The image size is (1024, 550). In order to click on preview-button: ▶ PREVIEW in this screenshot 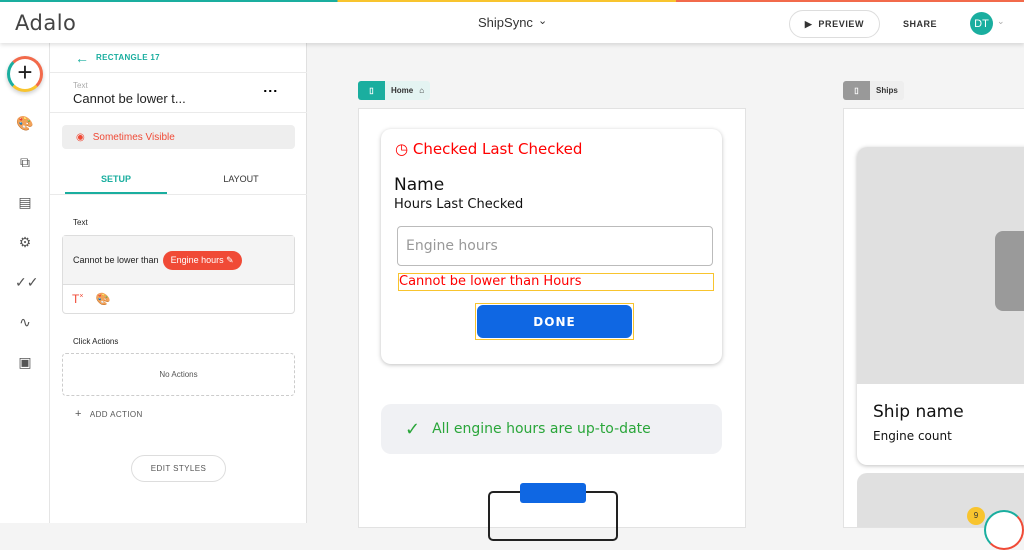, I will do `click(834, 24)`.